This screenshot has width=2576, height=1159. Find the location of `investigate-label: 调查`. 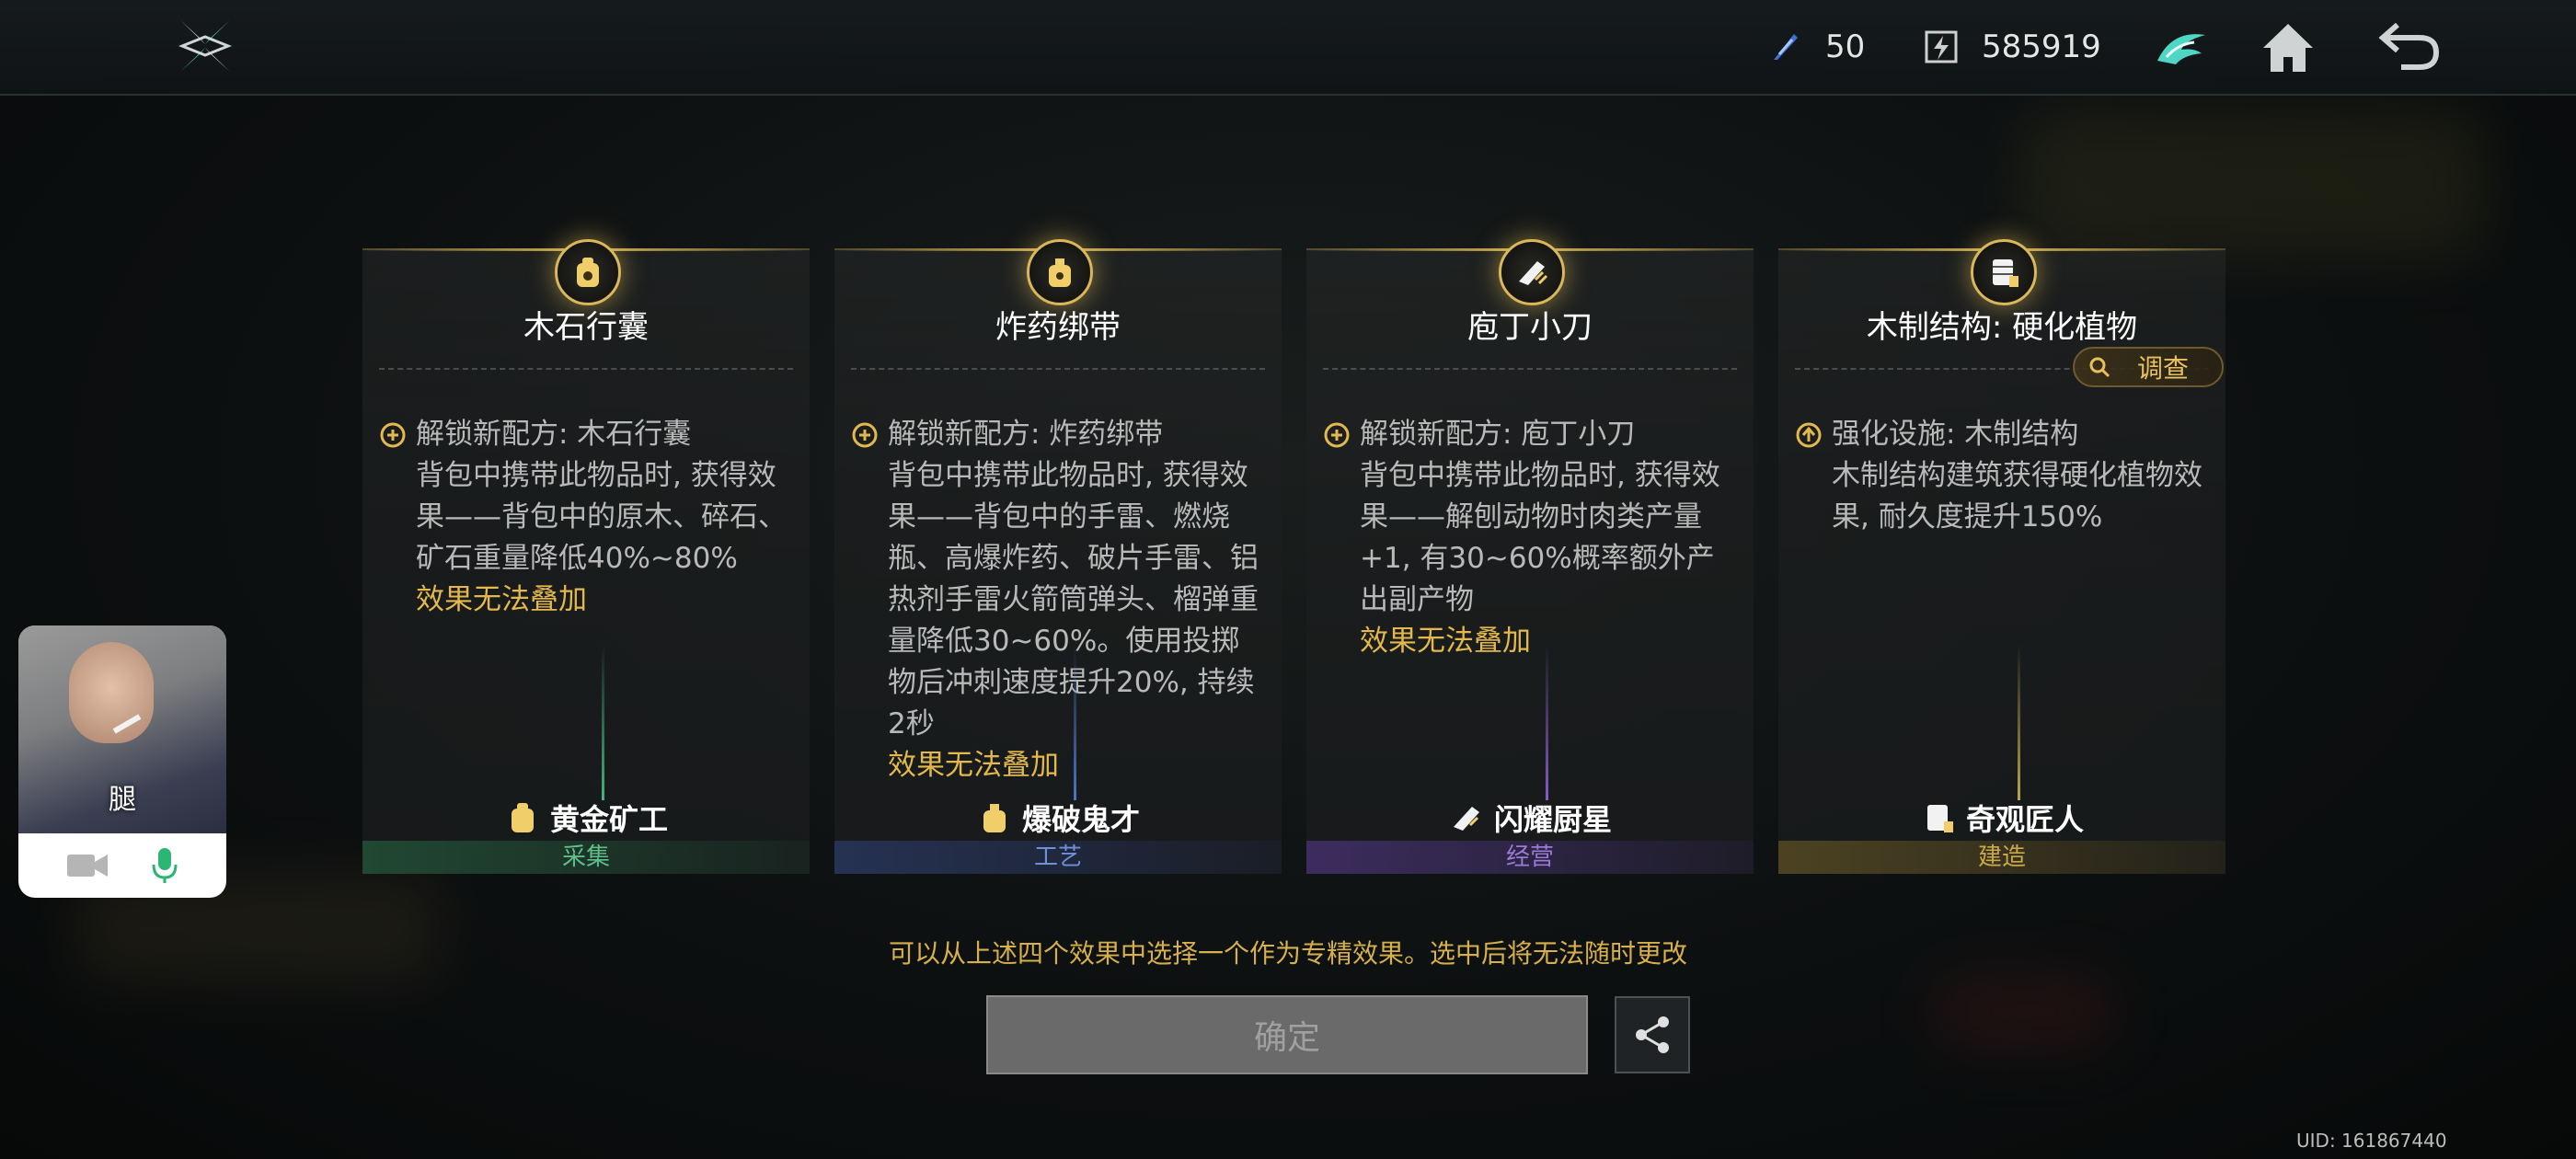

investigate-label: 调查 is located at coordinates (2163, 368).